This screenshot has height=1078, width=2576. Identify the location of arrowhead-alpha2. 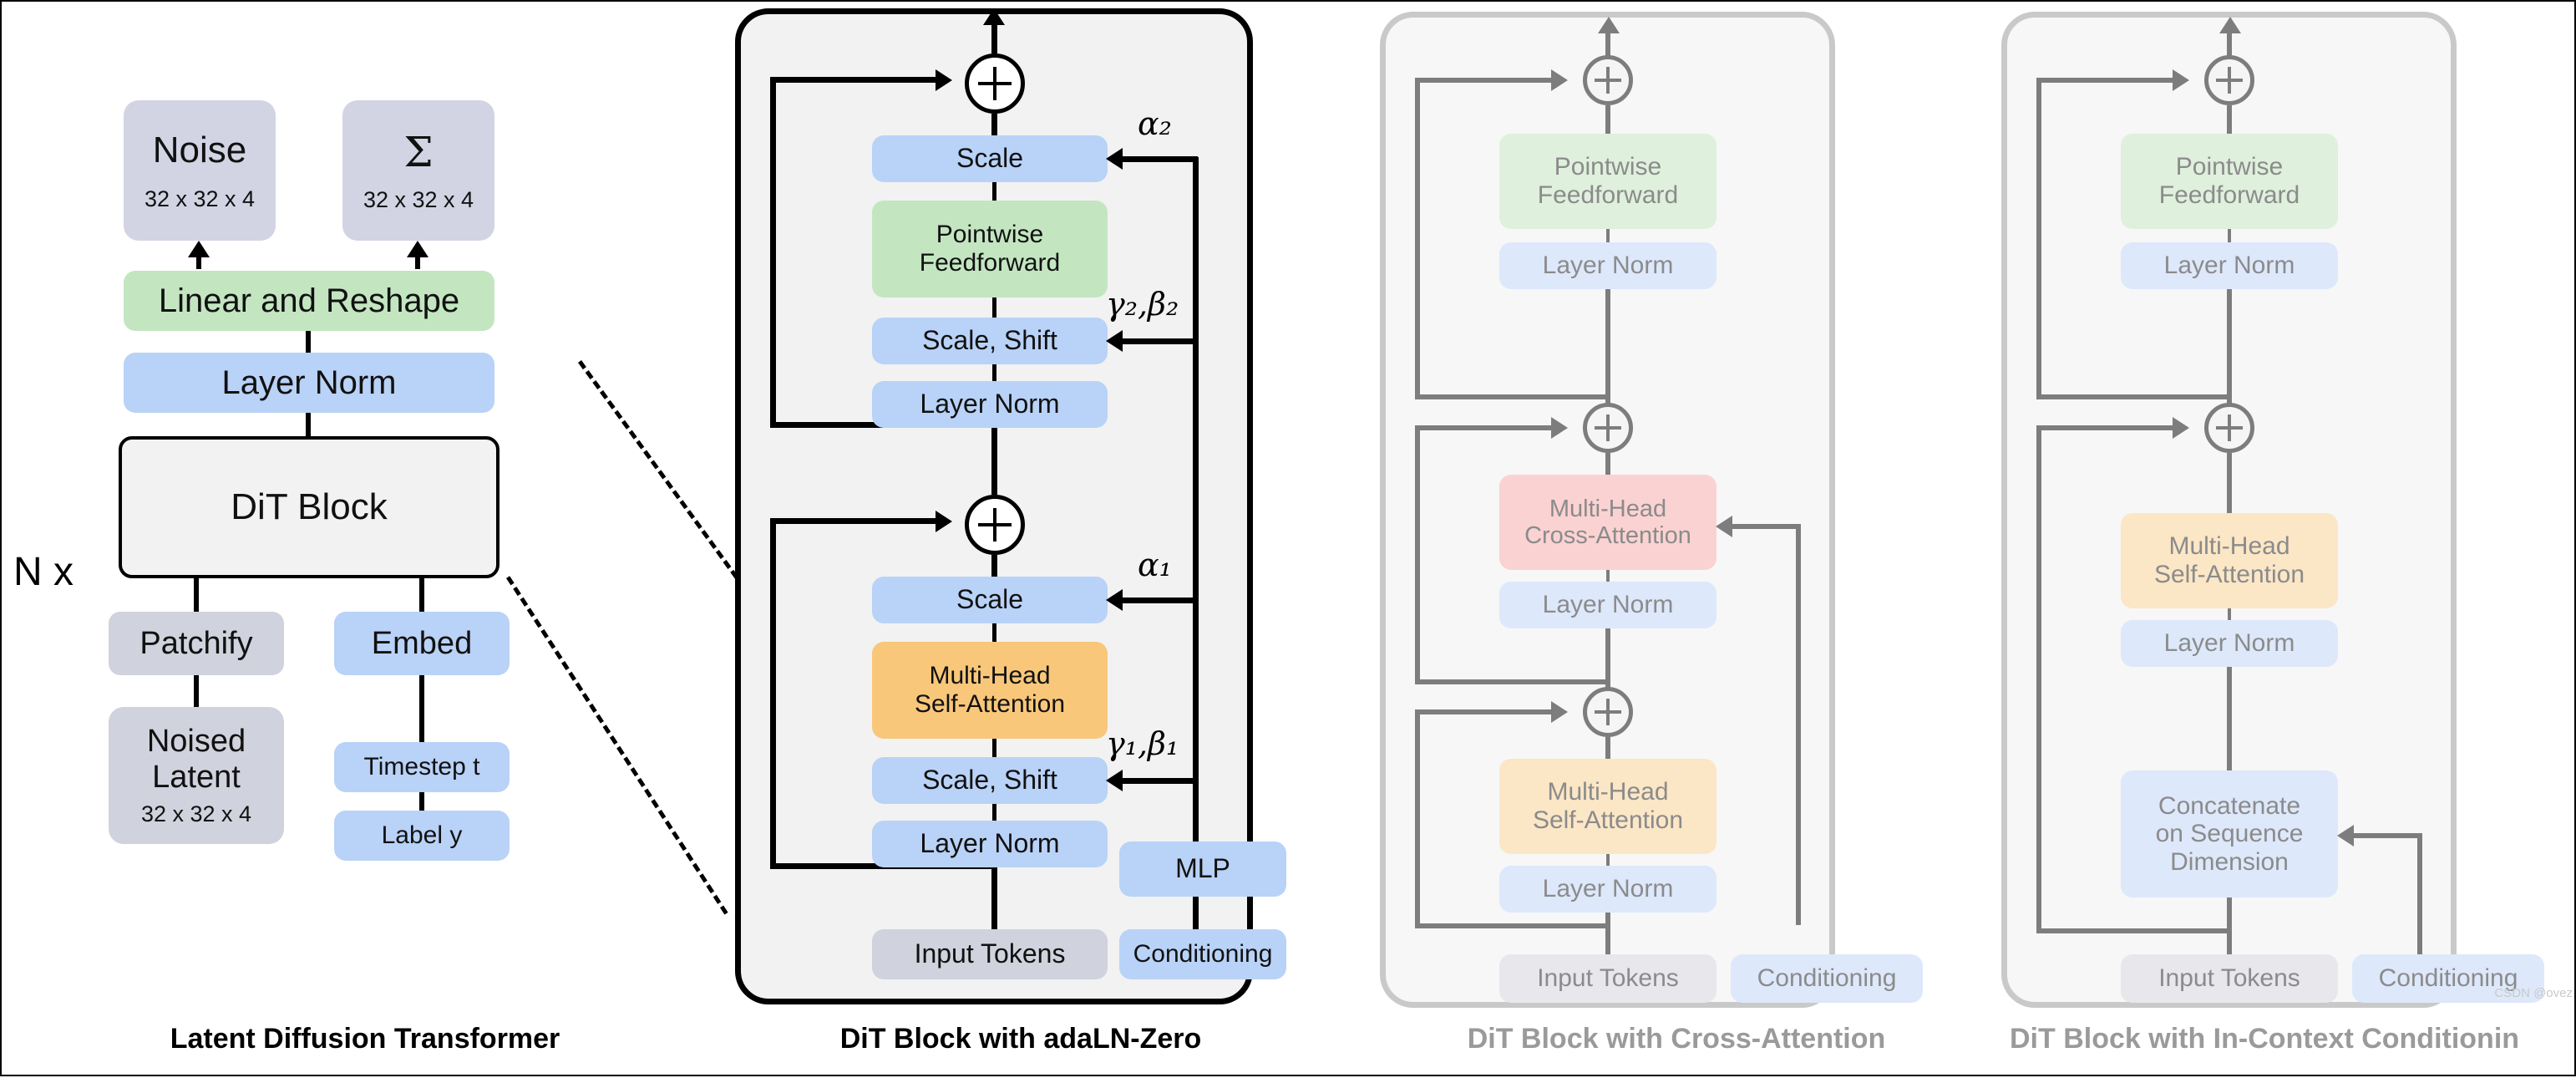
(1114, 159).